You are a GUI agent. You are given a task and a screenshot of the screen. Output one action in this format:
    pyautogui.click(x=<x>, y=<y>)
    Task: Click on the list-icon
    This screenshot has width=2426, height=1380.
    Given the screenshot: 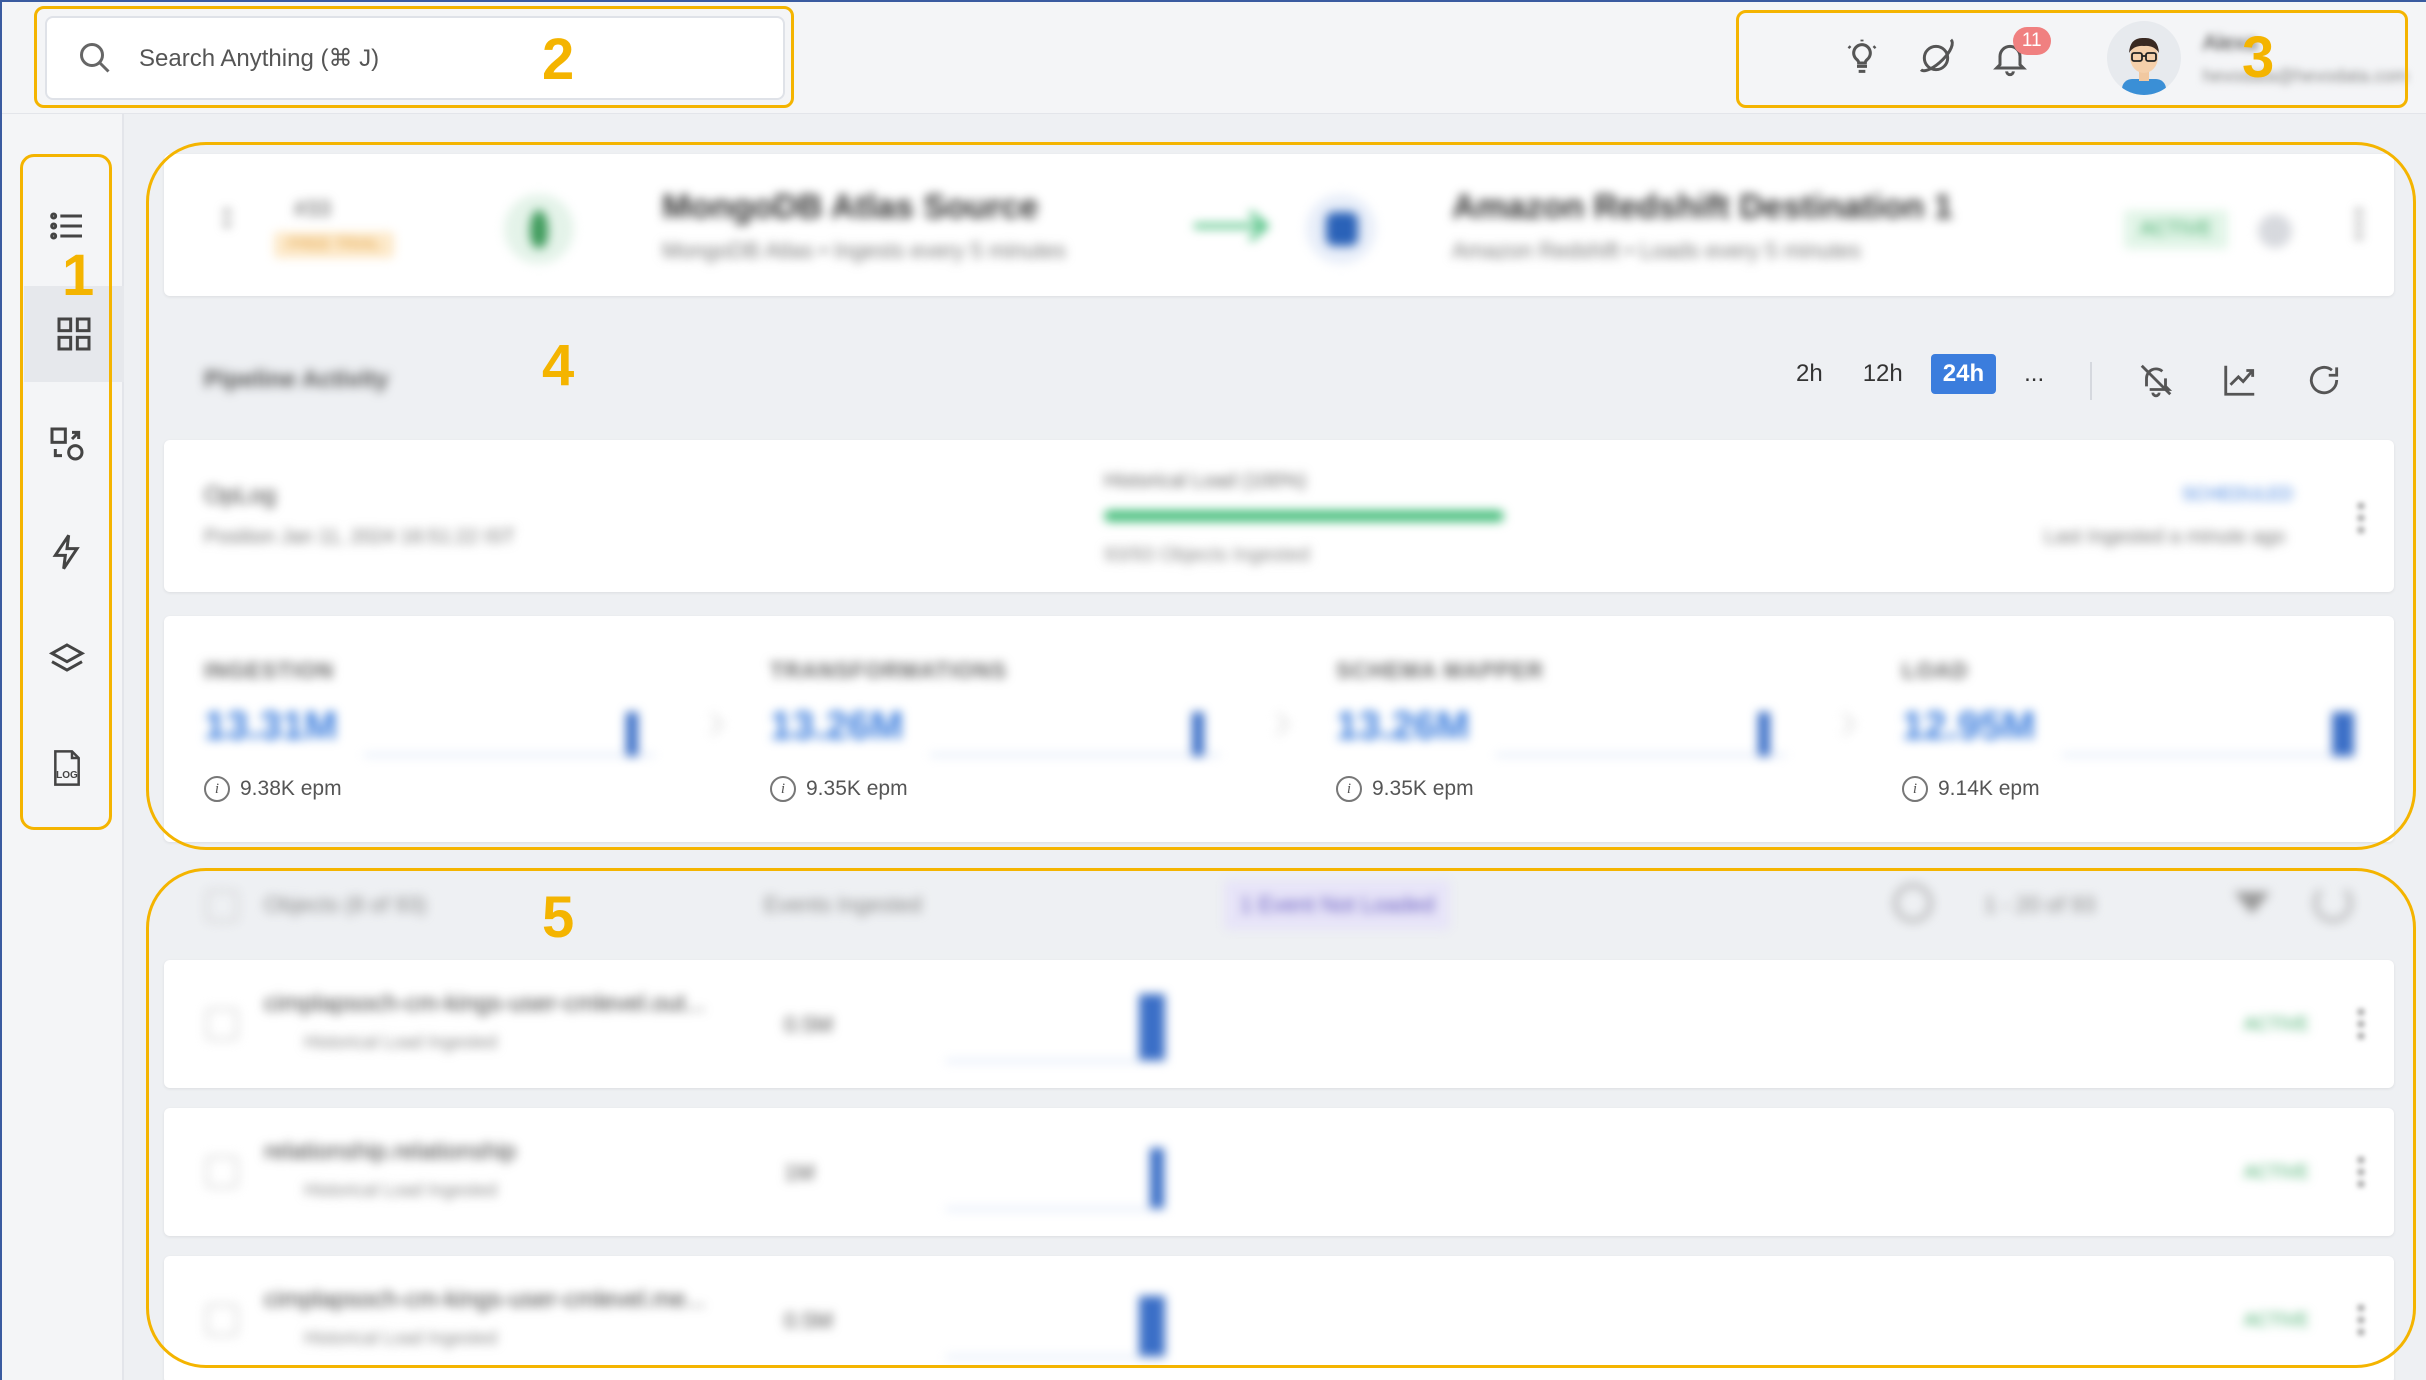 What is the action you would take?
    pyautogui.click(x=66, y=226)
    